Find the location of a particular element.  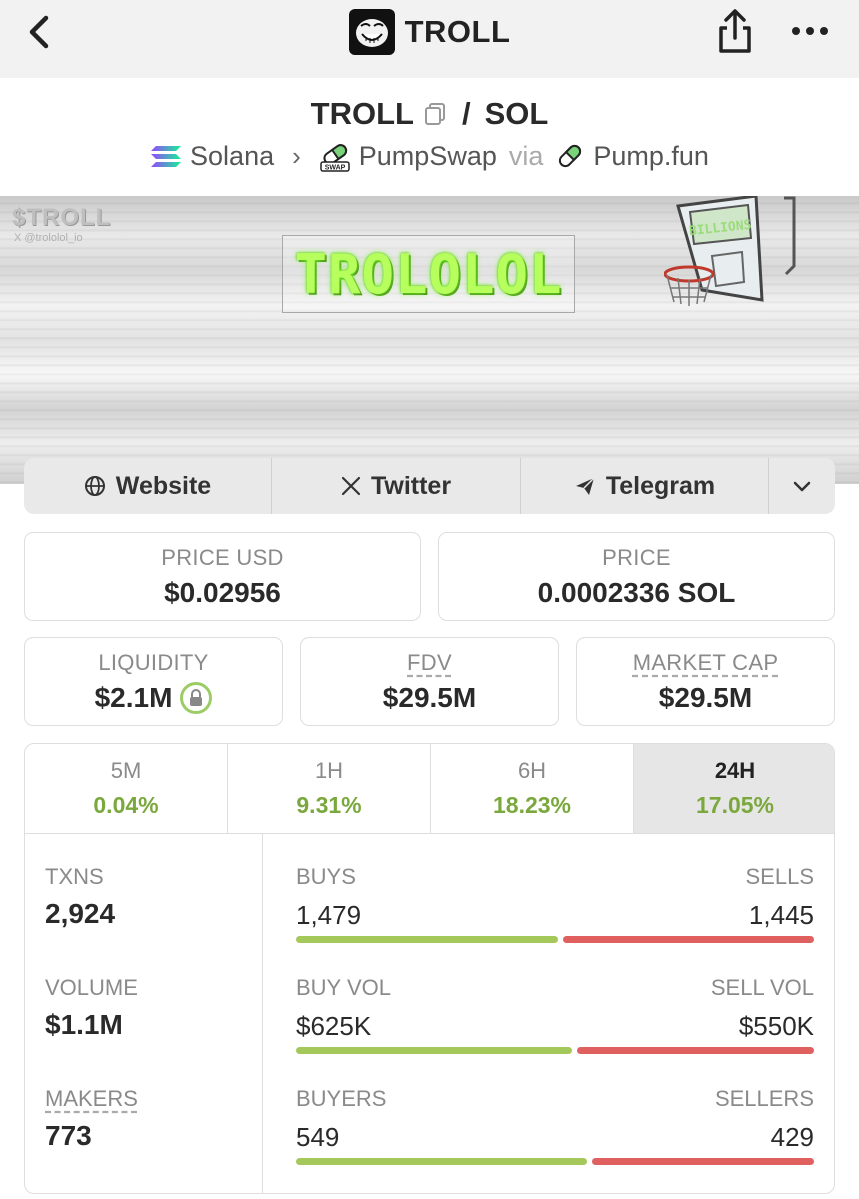

tab-change: 9.31% is located at coordinates (329, 805).